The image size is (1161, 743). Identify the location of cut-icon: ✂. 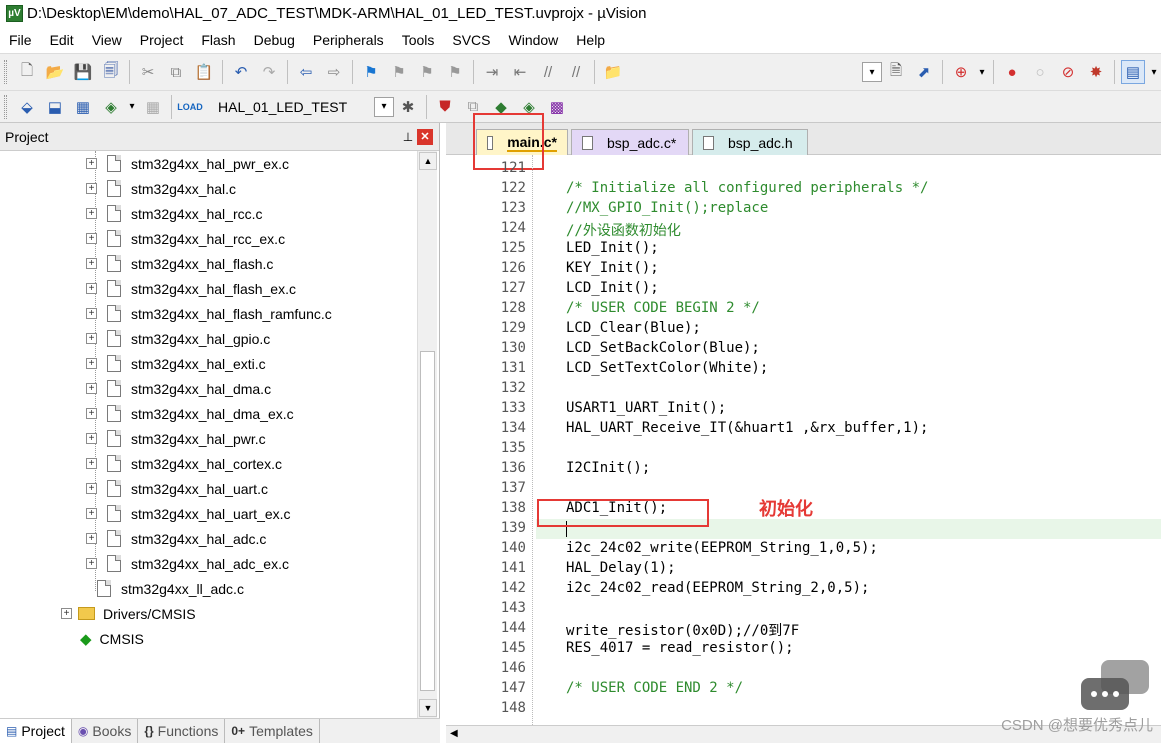
(148, 72).